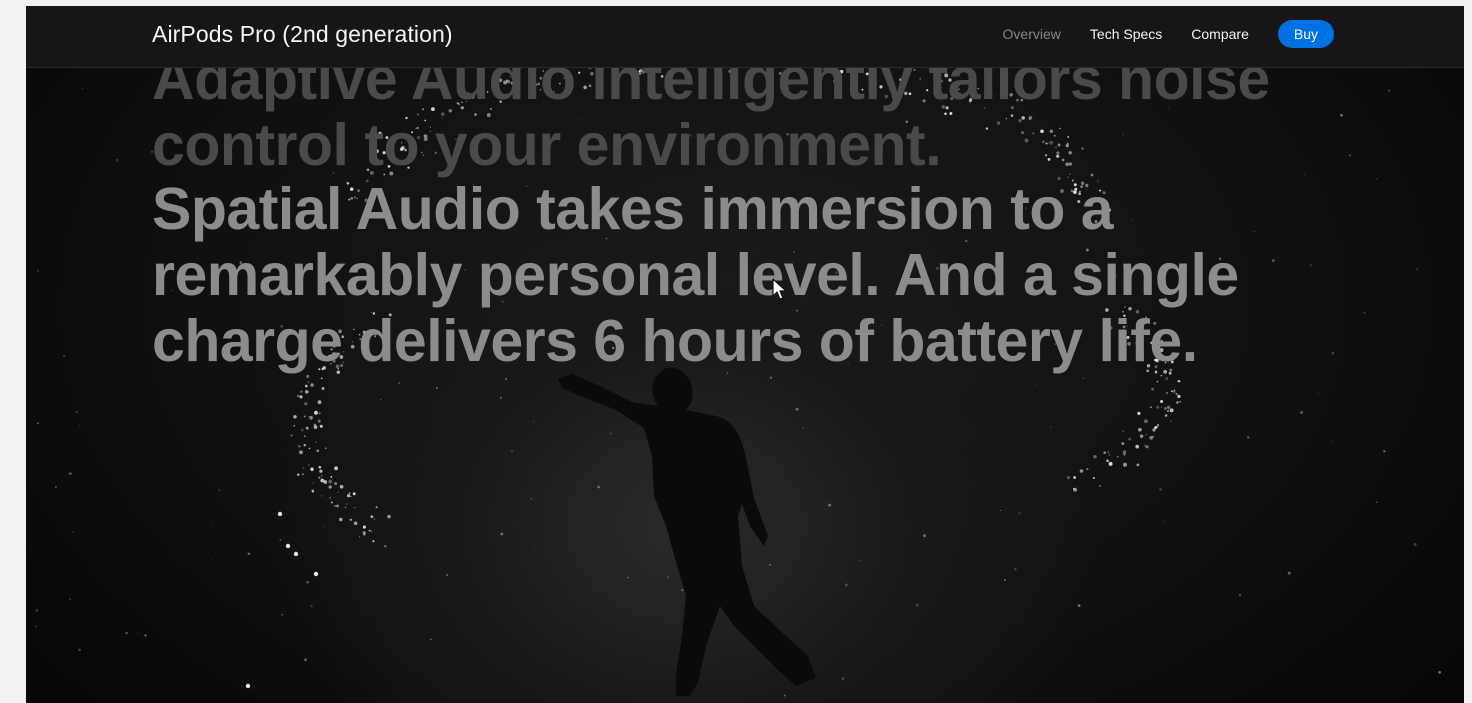 The width and height of the screenshot is (1472, 703). I want to click on nav-link-overview: Overview, so click(1032, 34).